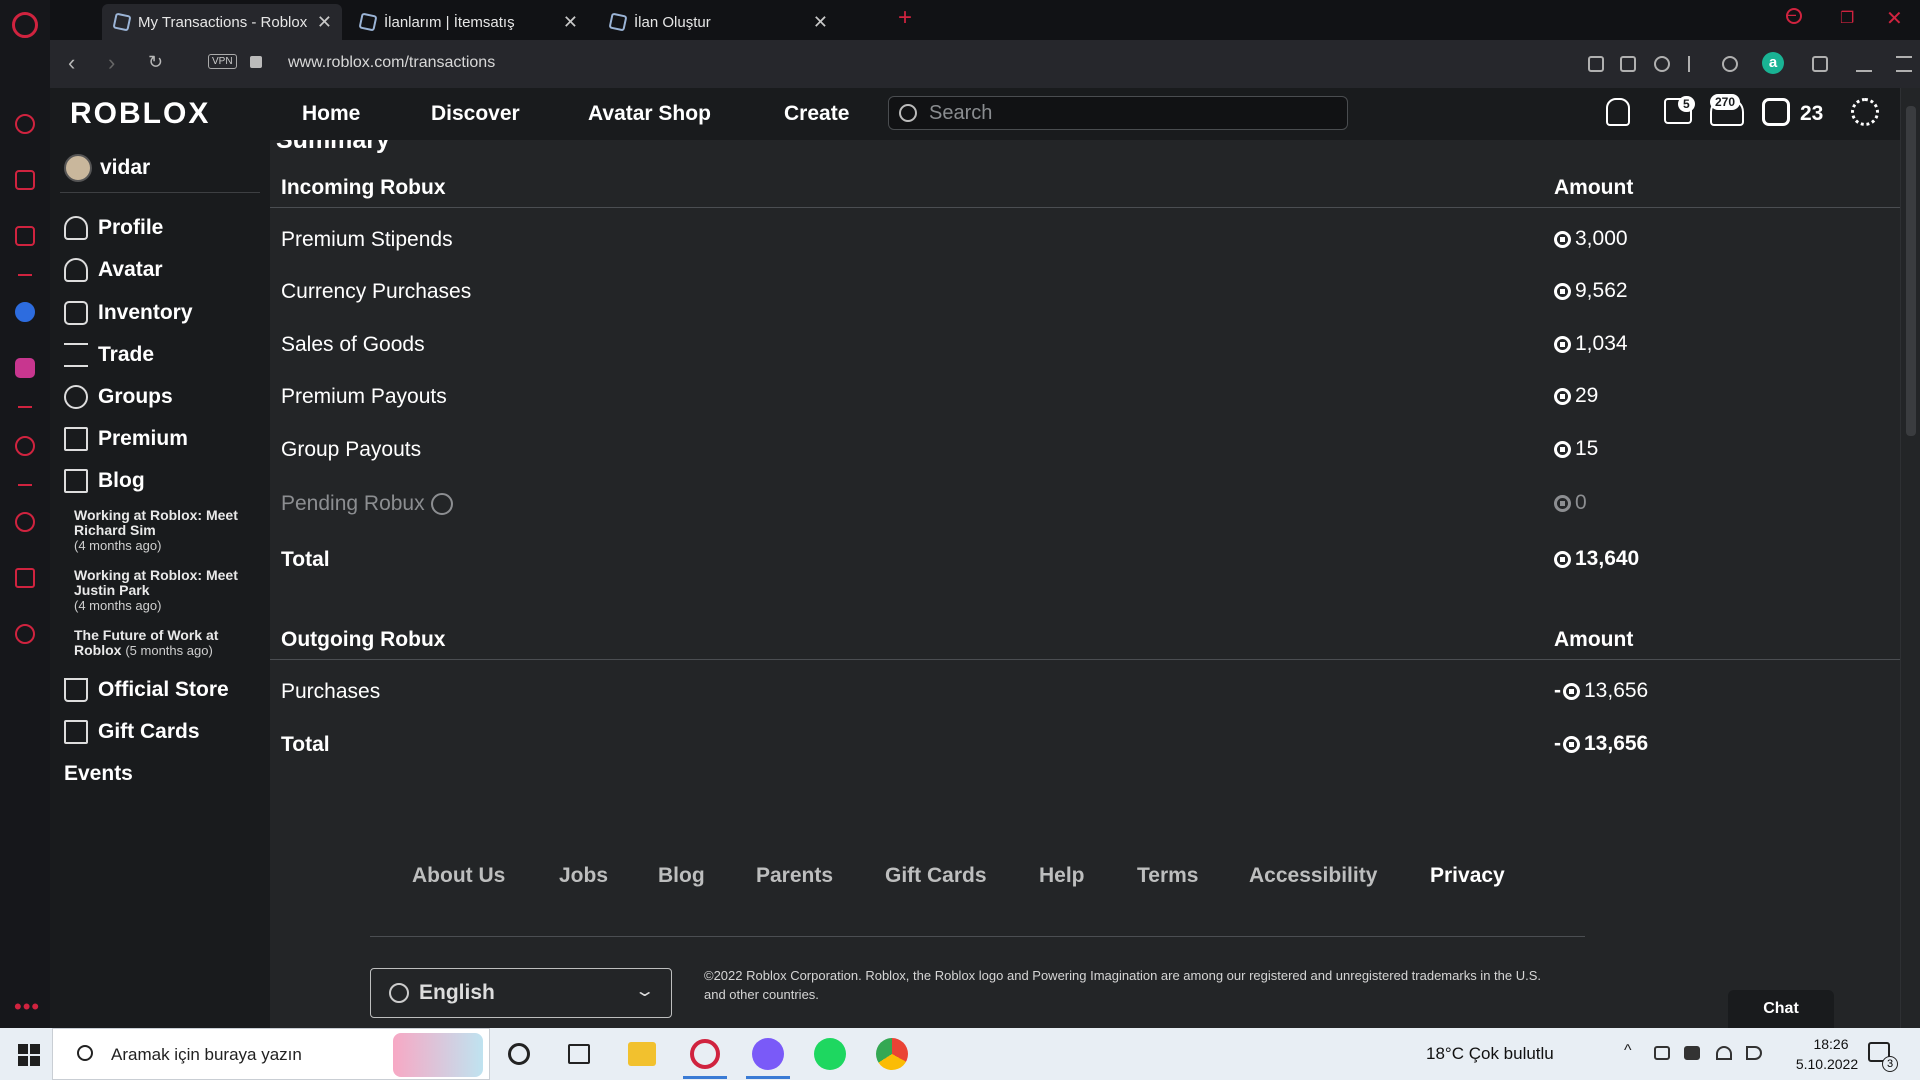 Image resolution: width=1920 pixels, height=1080 pixels. Describe the element at coordinates (816, 114) in the screenshot. I see `nav-create: Create` at that location.